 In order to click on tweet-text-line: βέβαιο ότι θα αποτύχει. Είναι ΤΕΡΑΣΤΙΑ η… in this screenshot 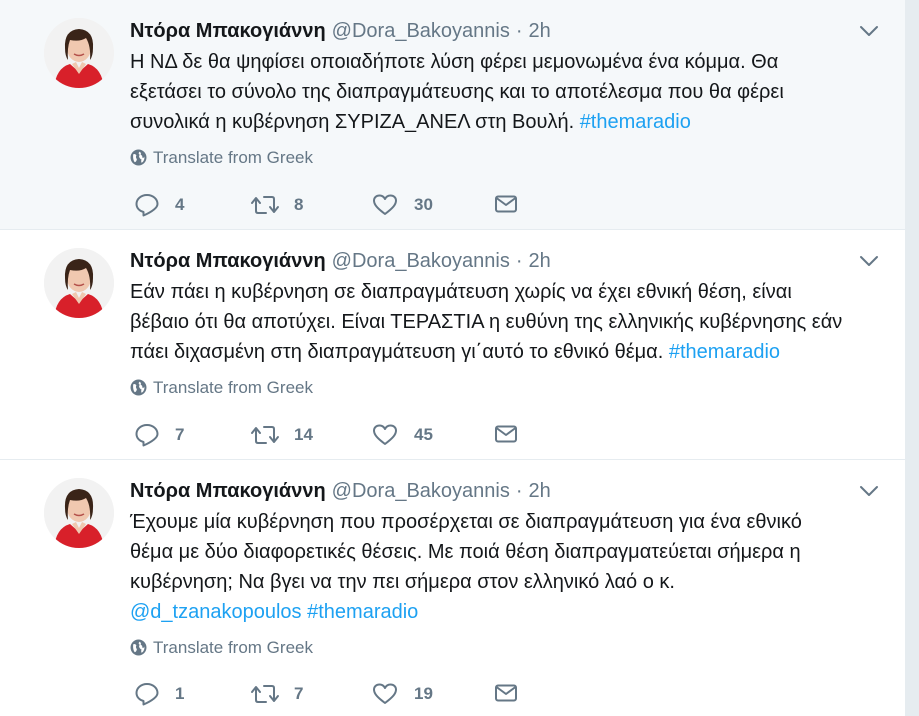, I will do `click(486, 322)`.